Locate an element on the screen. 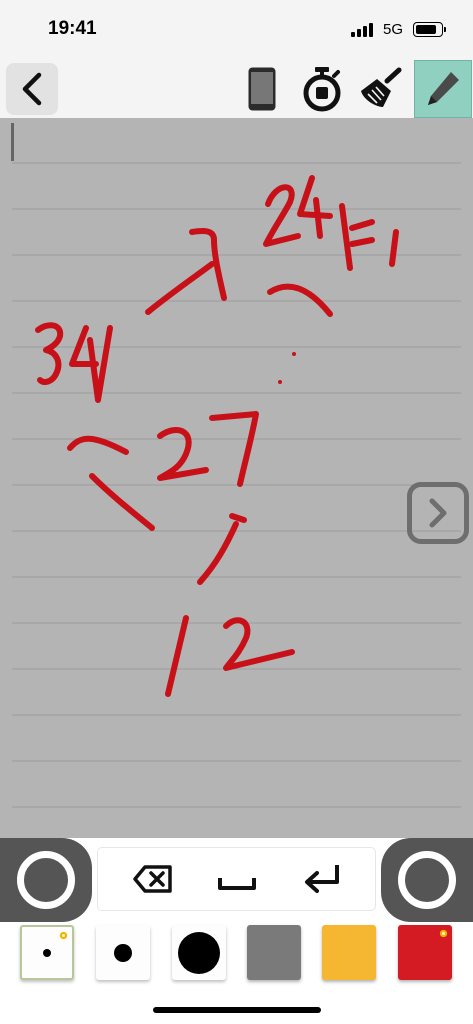  key-bar is located at coordinates (236, 880).